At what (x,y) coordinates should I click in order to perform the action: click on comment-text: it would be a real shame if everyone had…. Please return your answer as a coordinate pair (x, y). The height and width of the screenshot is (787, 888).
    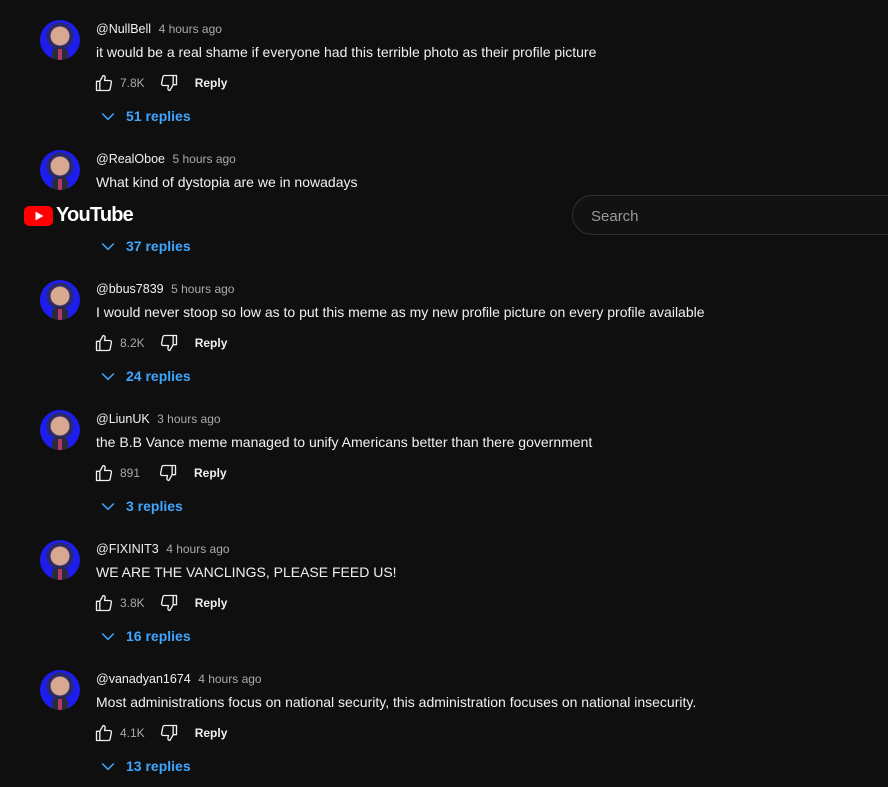
    Looking at the image, I should click on (346, 52).